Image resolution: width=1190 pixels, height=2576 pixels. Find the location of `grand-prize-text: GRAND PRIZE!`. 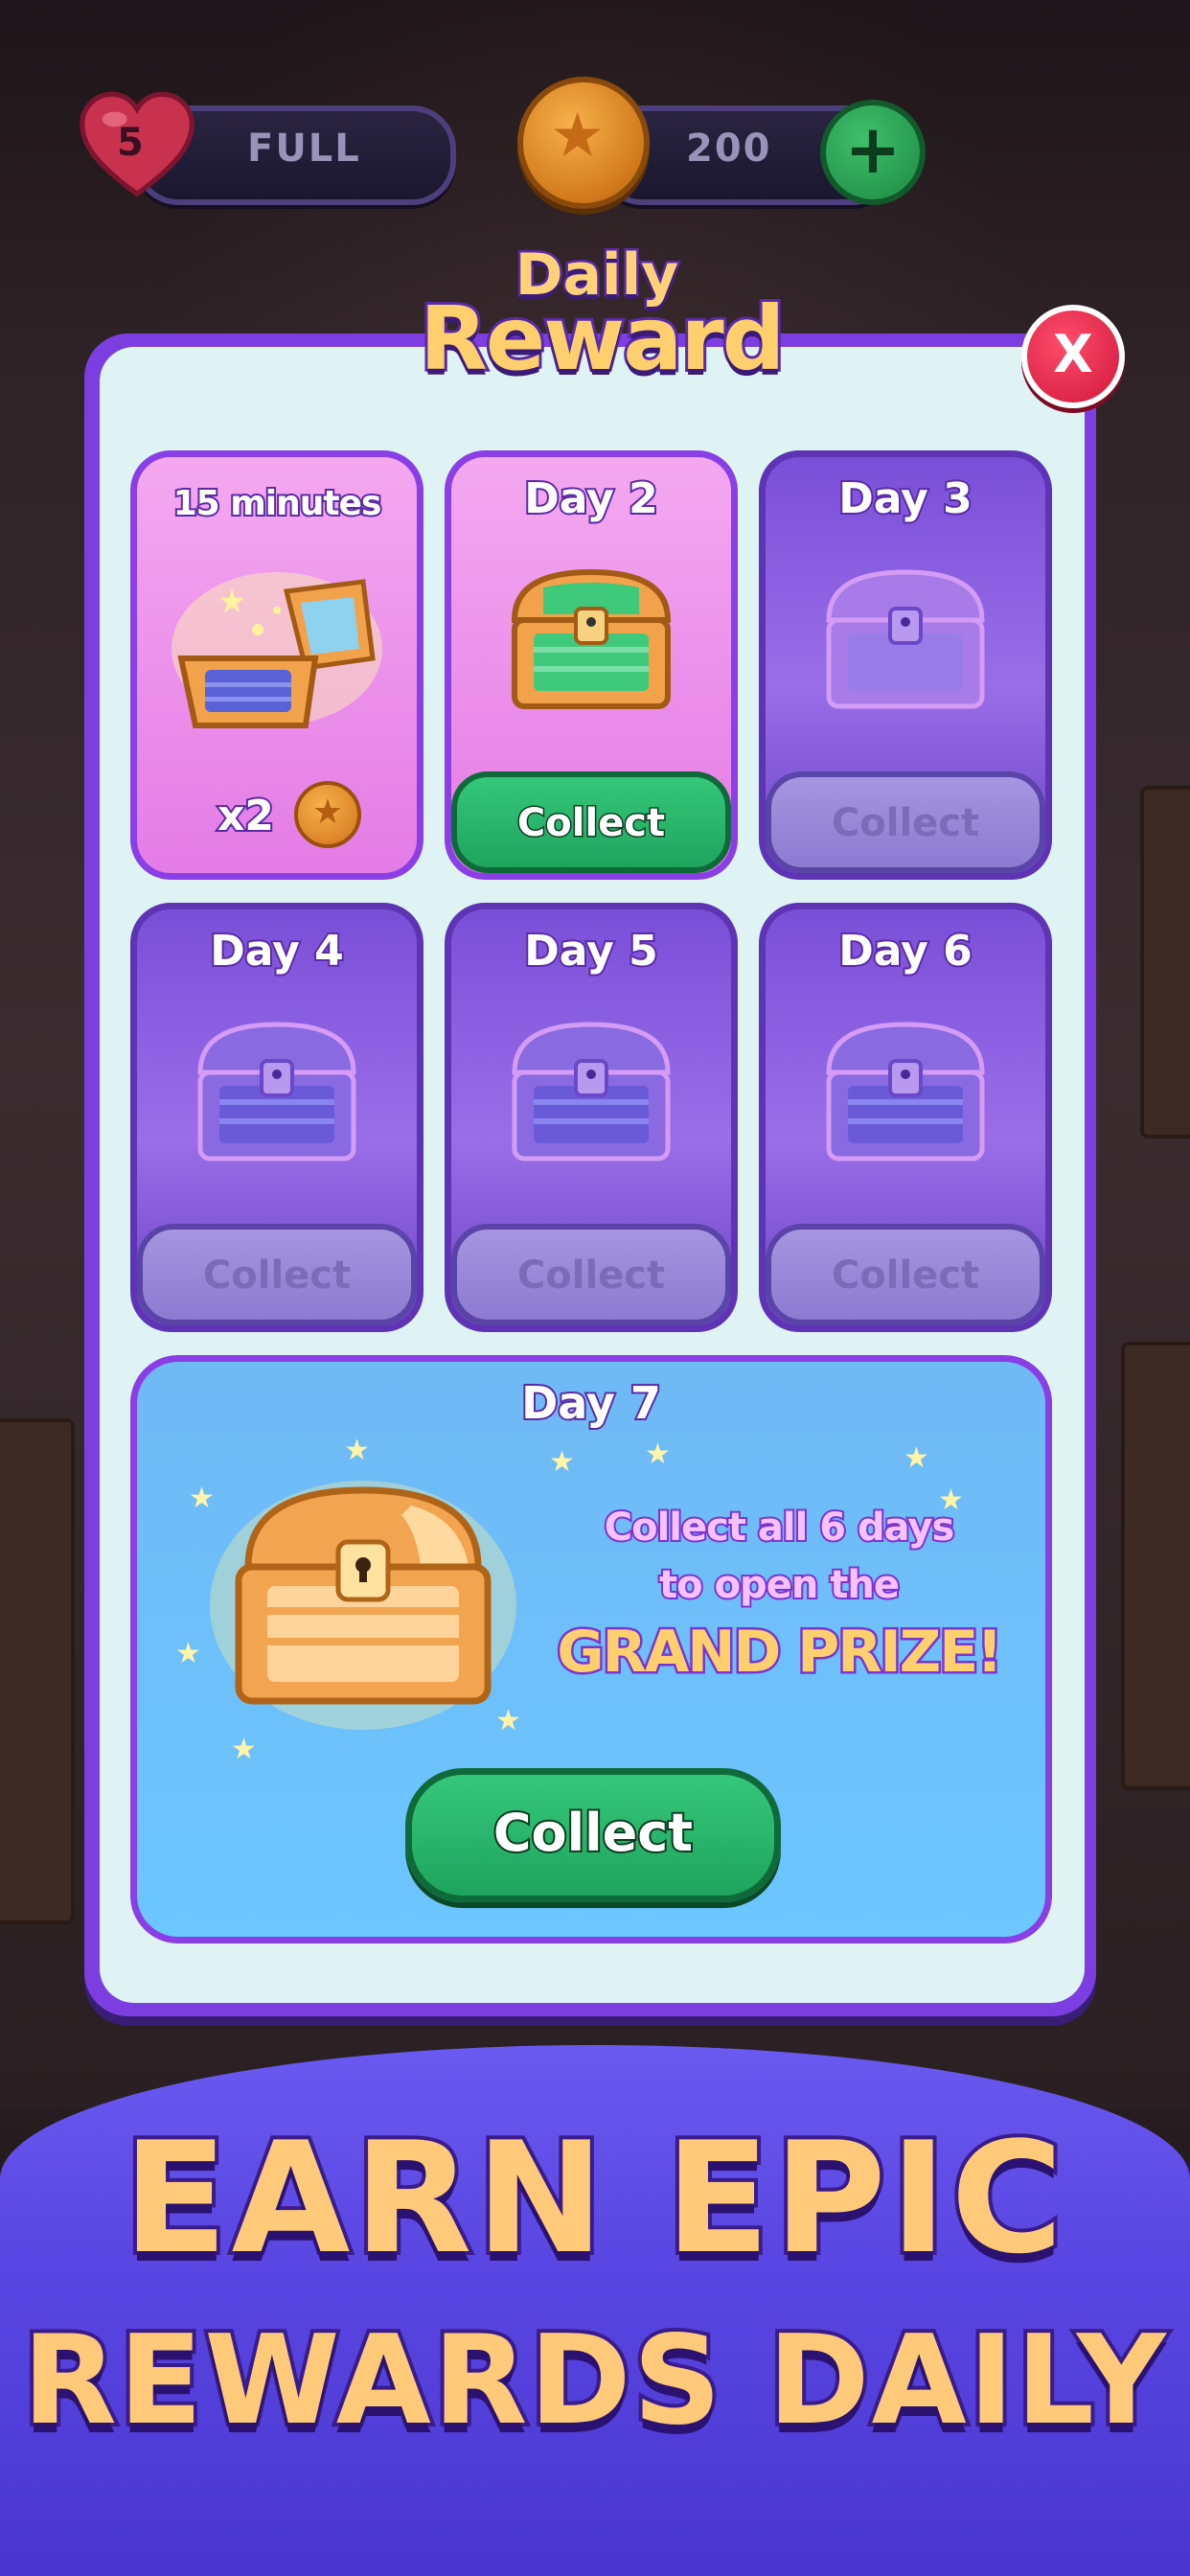

grand-prize-text: GRAND PRIZE! is located at coordinates (780, 1653).